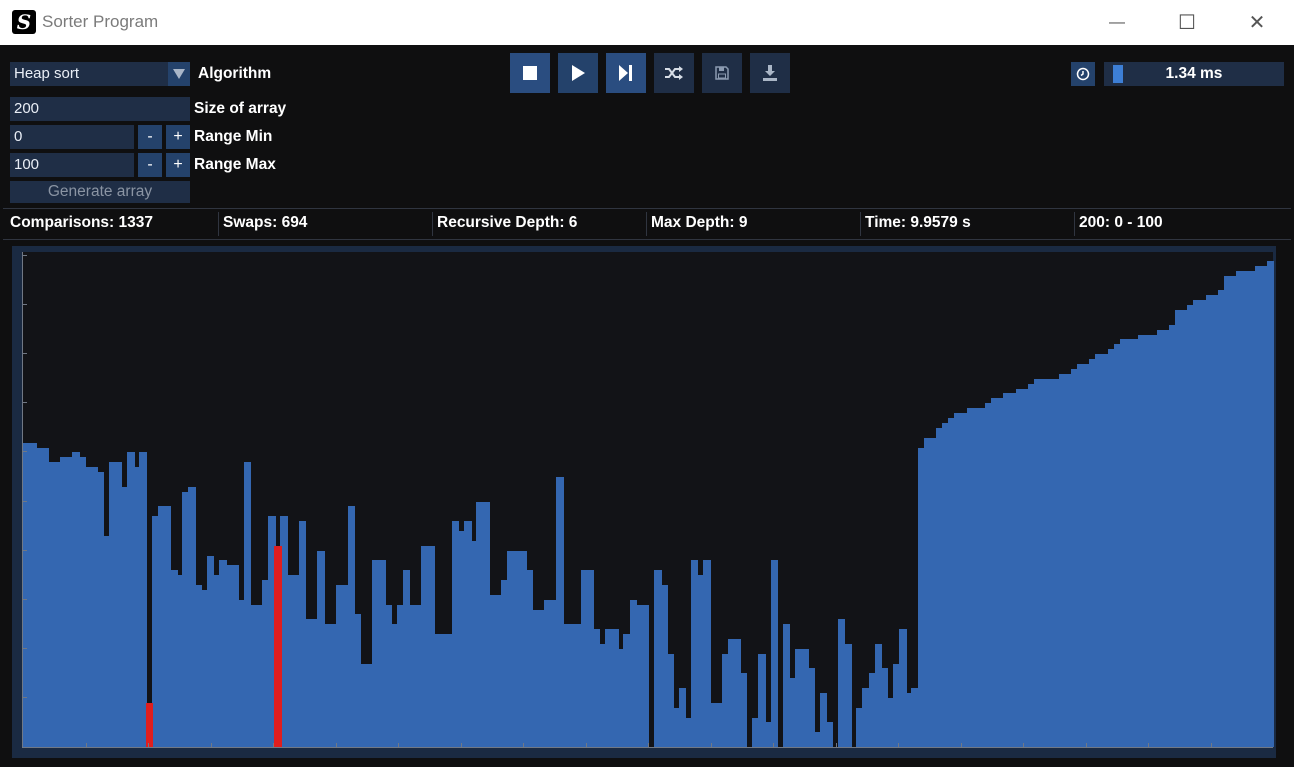 The height and width of the screenshot is (767, 1294). What do you see at coordinates (235, 73) in the screenshot?
I see `algorithm-label: Algorithm` at bounding box center [235, 73].